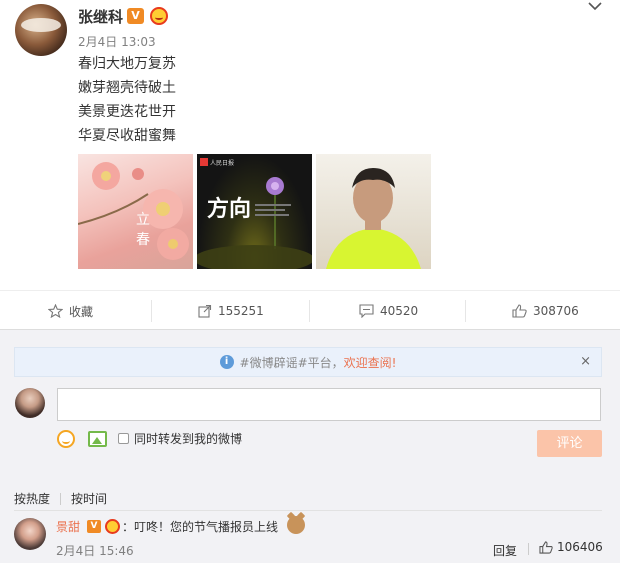 The height and width of the screenshot is (563, 620). What do you see at coordinates (370, 362) in the screenshot?
I see `notice-link: 欢迎查阅!` at bounding box center [370, 362].